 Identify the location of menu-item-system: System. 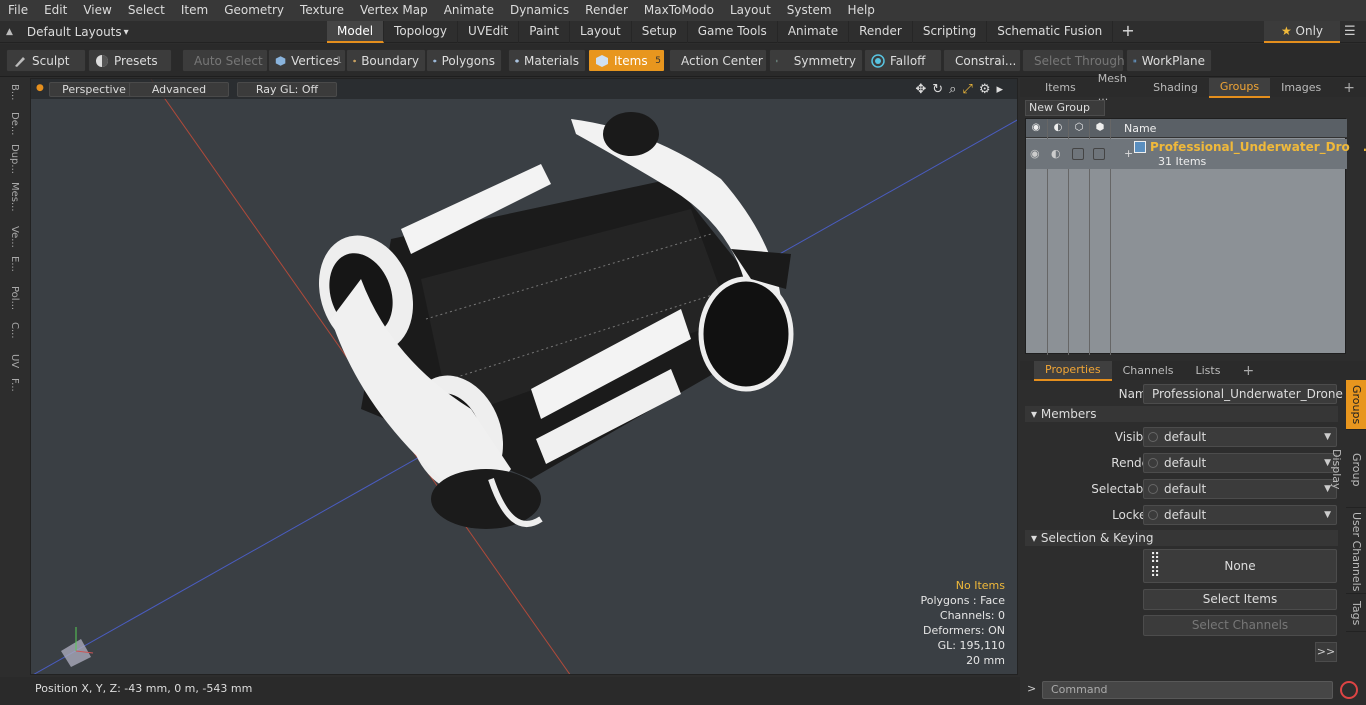
(809, 10).